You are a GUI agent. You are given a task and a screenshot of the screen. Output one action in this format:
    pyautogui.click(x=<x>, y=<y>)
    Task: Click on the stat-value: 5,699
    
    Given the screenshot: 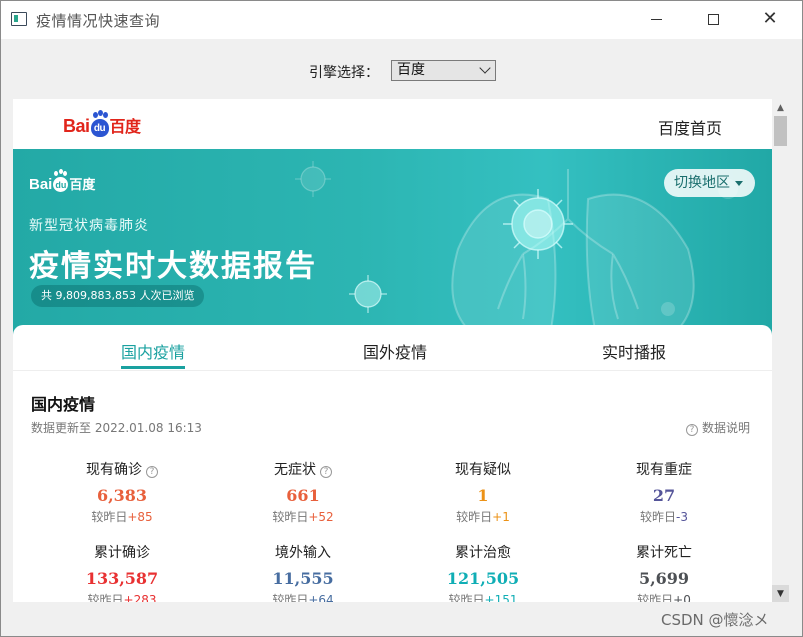 What is the action you would take?
    pyautogui.click(x=664, y=578)
    